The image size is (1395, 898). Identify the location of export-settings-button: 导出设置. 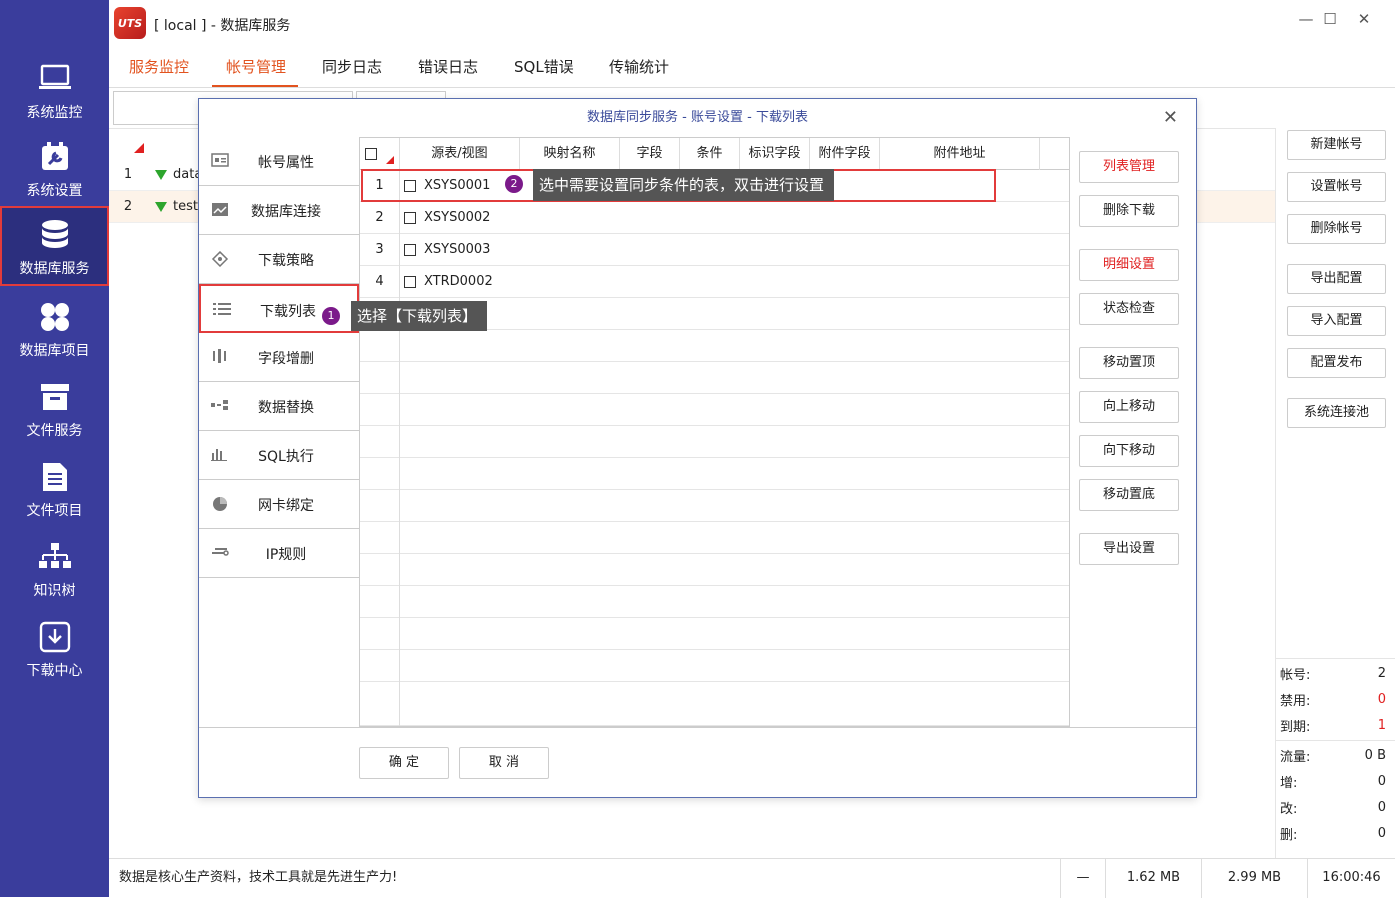
(1129, 549).